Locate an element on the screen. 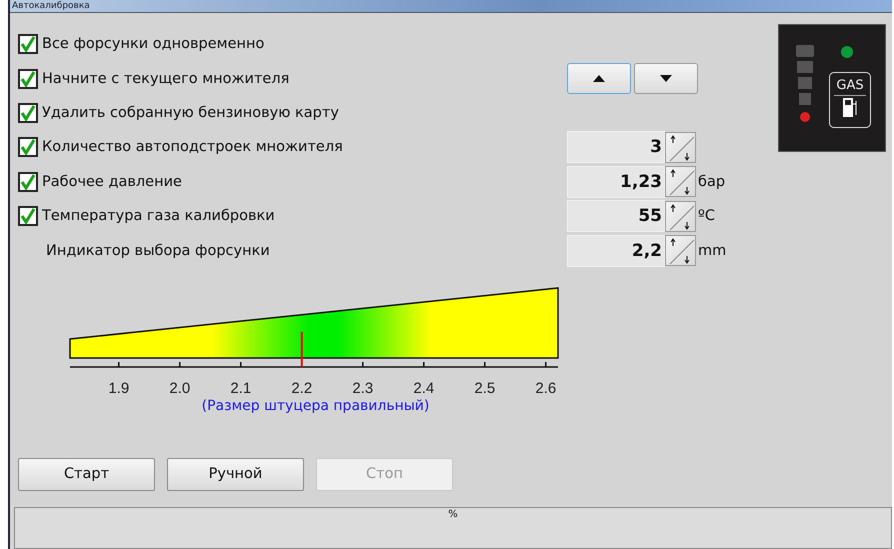  action-button: Ручной is located at coordinates (235, 474).